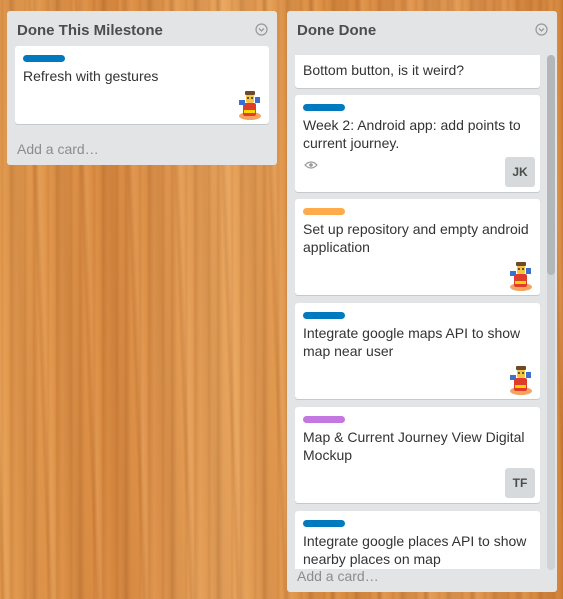 Image resolution: width=563 pixels, height=599 pixels. I want to click on list-title: Done This Milestone, so click(90, 30).